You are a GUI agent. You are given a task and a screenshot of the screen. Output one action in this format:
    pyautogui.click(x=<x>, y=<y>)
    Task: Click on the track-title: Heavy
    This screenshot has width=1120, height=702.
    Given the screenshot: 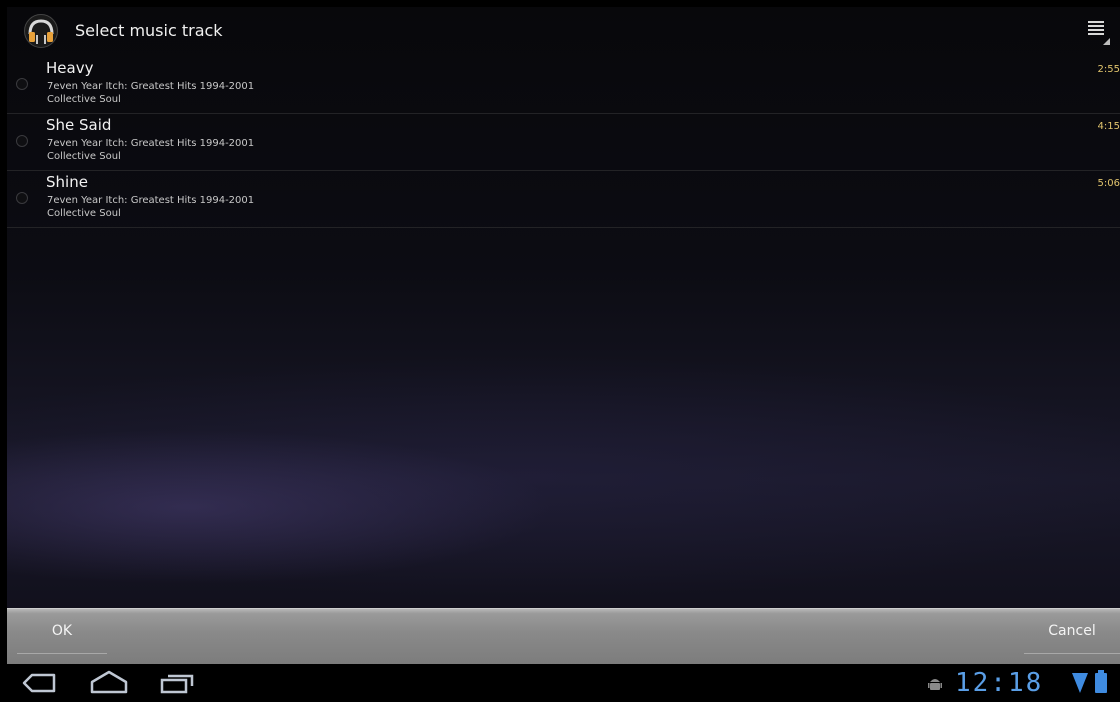 What is the action you would take?
    pyautogui.click(x=70, y=68)
    